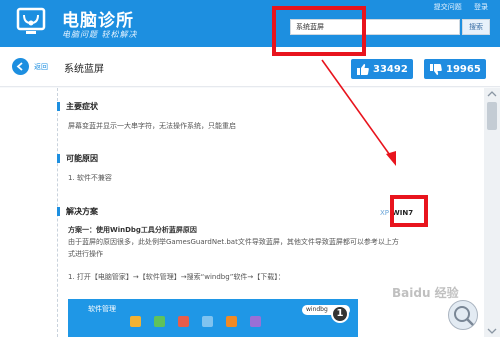 The image size is (500, 337). What do you see at coordinates (358, 112) in the screenshot?
I see `annotation-arrow-icon` at bounding box center [358, 112].